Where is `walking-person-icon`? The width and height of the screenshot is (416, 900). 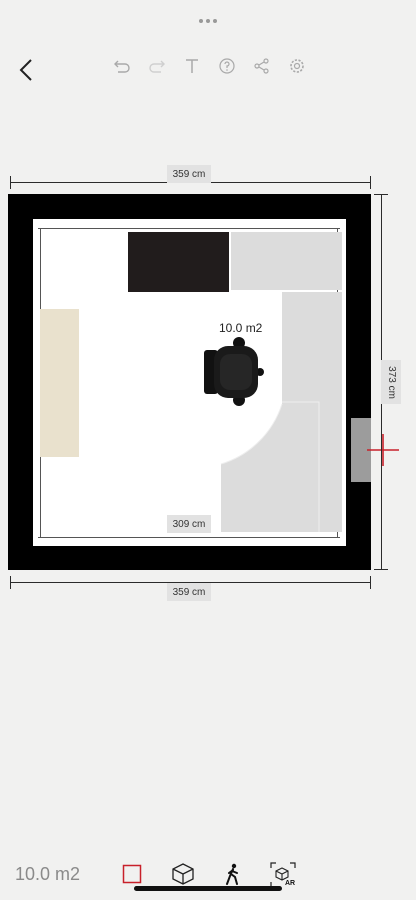 walking-person-icon is located at coordinates (232, 874).